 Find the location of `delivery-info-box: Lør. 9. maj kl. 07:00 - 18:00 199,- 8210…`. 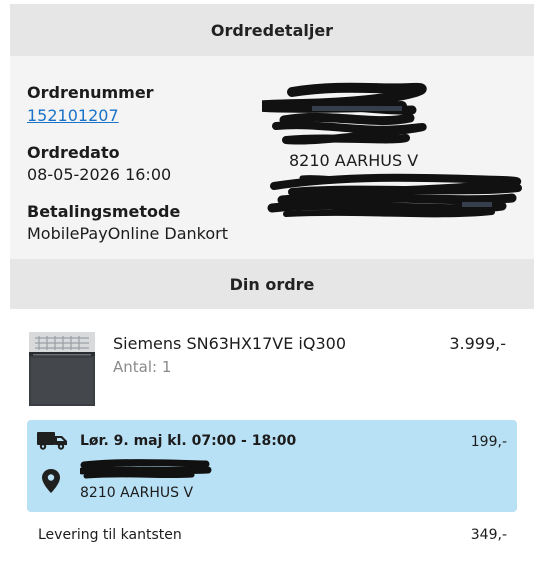

delivery-info-box: Lør. 9. maj kl. 07:00 - 18:00 199,- 8210… is located at coordinates (272, 466).